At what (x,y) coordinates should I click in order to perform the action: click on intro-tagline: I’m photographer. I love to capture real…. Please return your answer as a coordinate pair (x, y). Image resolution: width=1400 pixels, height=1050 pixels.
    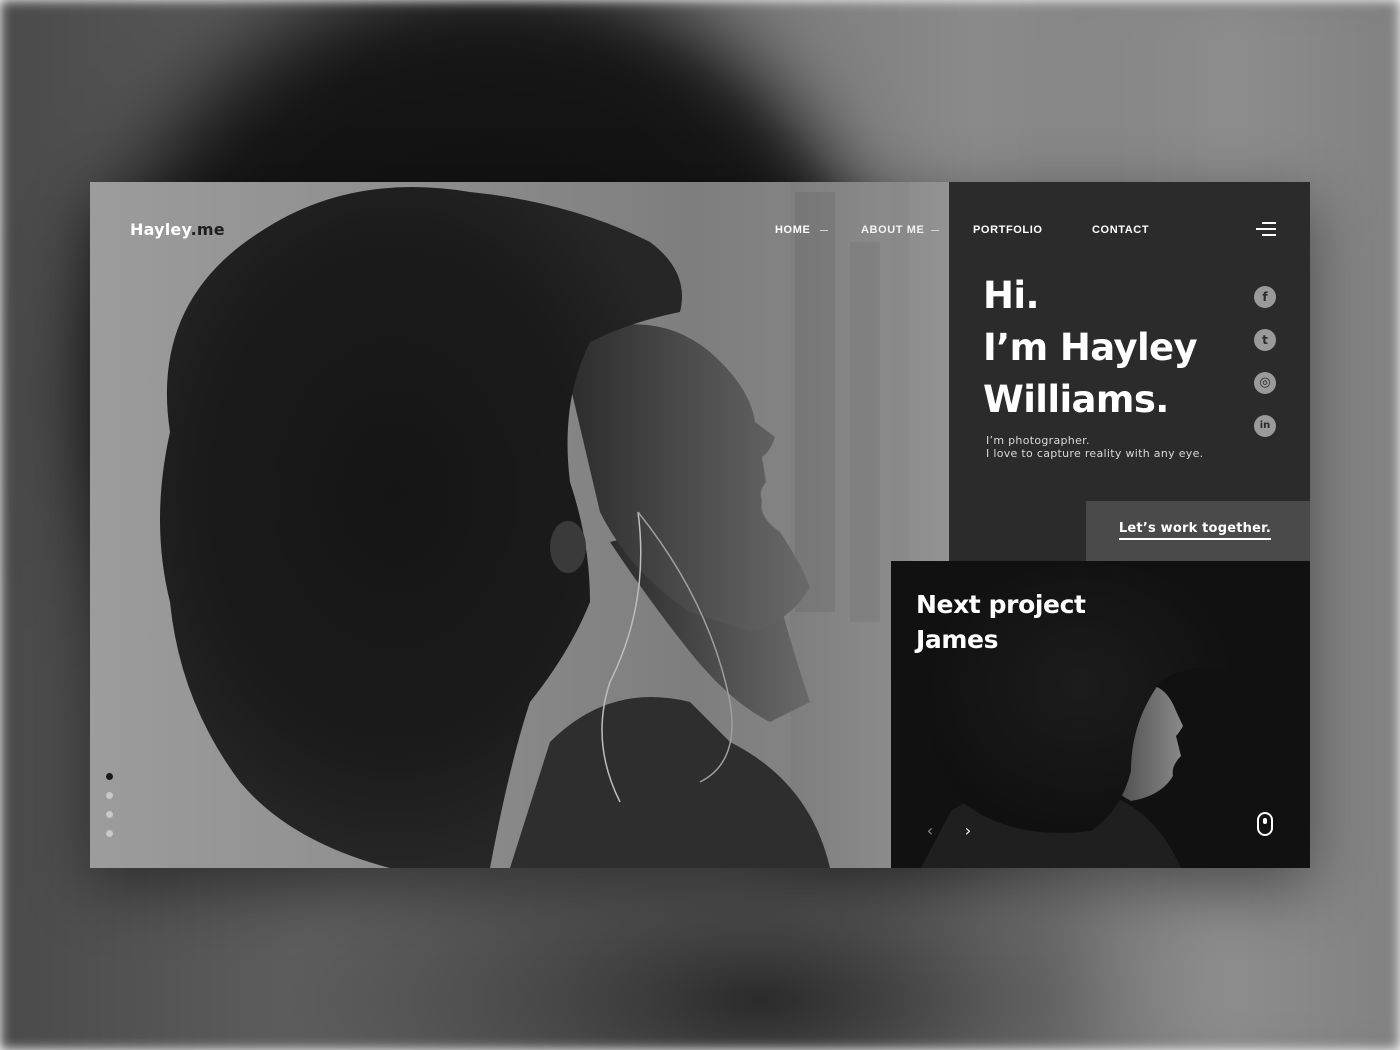
    Looking at the image, I should click on (1094, 447).